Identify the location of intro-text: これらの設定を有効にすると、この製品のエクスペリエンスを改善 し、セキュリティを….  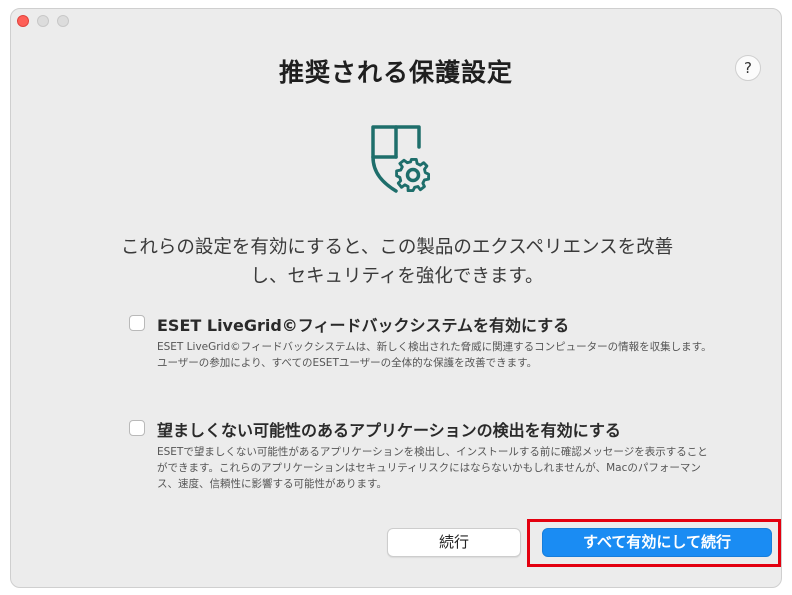
(397, 262).